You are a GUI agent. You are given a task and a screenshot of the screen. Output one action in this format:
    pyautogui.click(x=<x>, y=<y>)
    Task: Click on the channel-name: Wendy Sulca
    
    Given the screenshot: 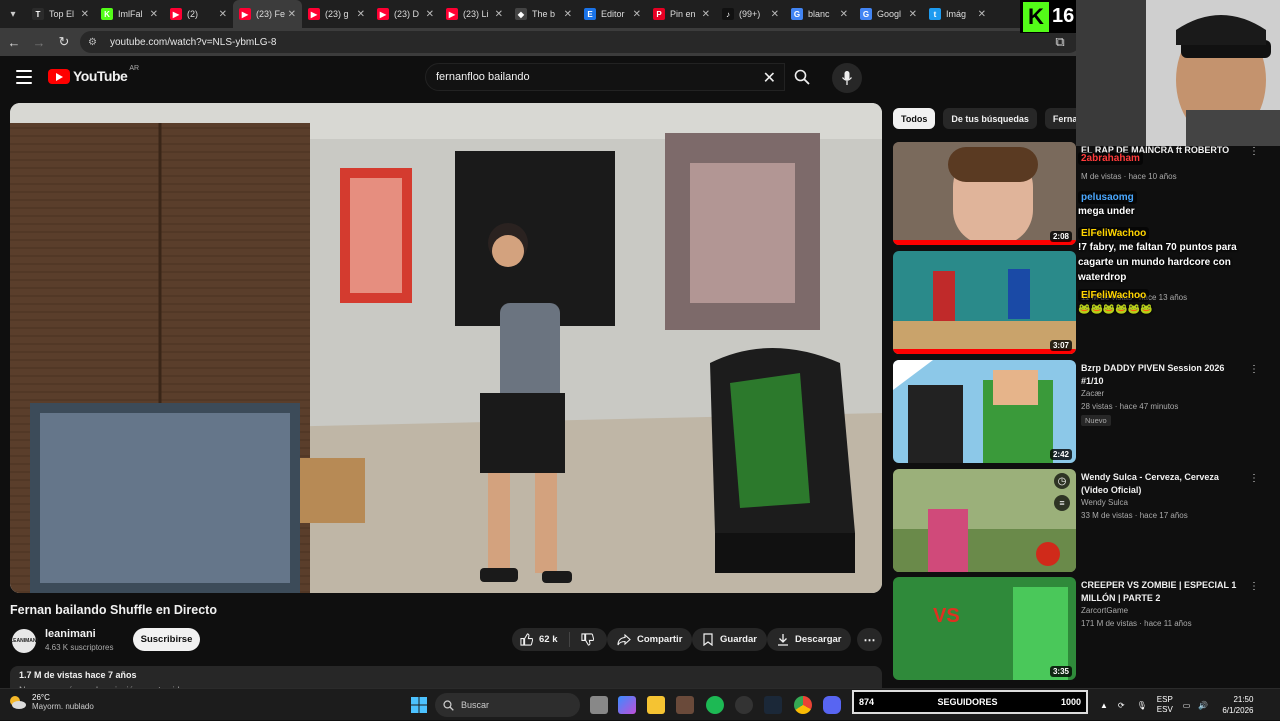 What is the action you would take?
    pyautogui.click(x=1104, y=502)
    